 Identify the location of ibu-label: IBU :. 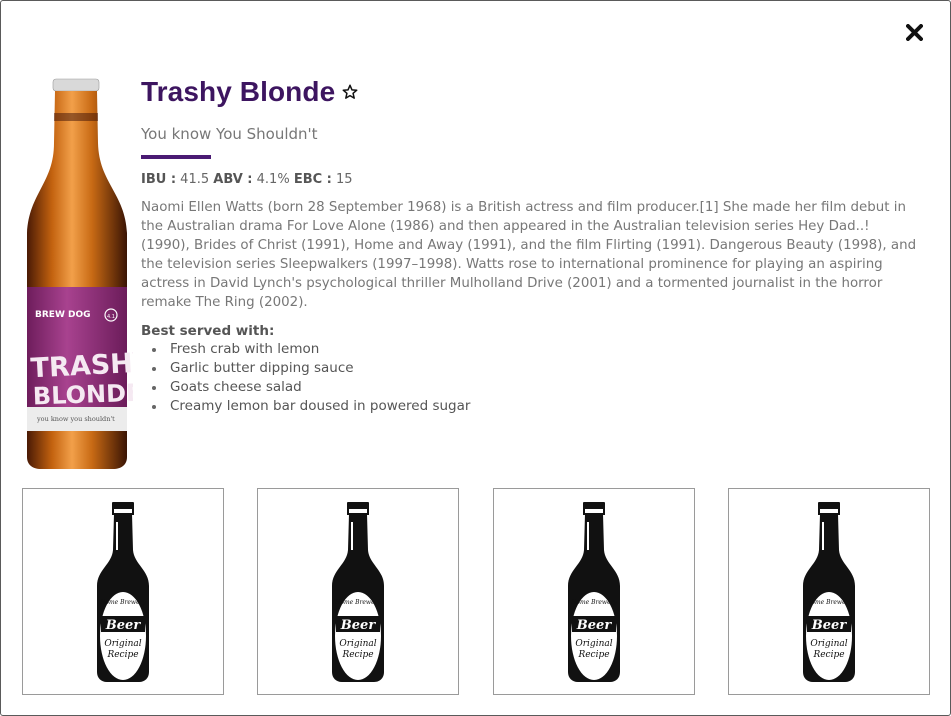
(159, 179).